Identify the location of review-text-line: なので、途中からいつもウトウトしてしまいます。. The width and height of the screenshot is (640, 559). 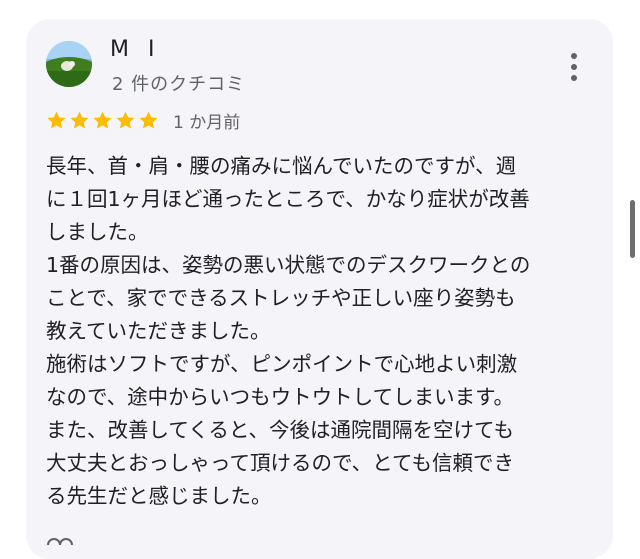
(280, 397).